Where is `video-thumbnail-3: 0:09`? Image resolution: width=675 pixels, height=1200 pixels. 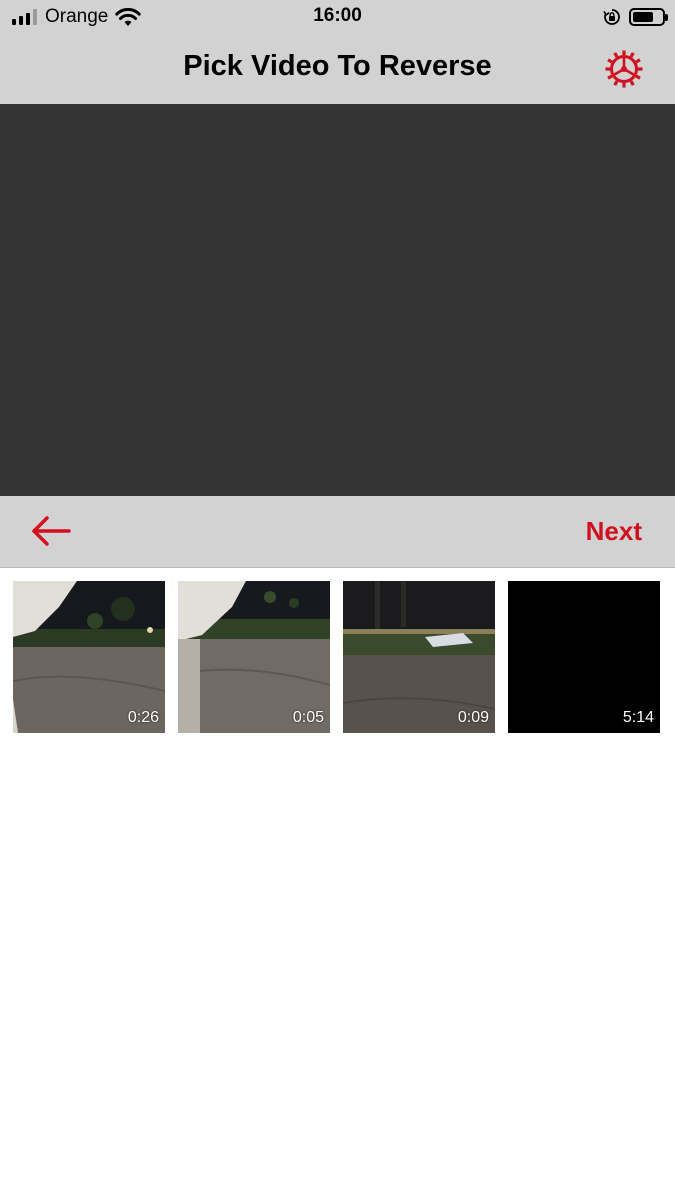 video-thumbnail-3: 0:09 is located at coordinates (419, 657).